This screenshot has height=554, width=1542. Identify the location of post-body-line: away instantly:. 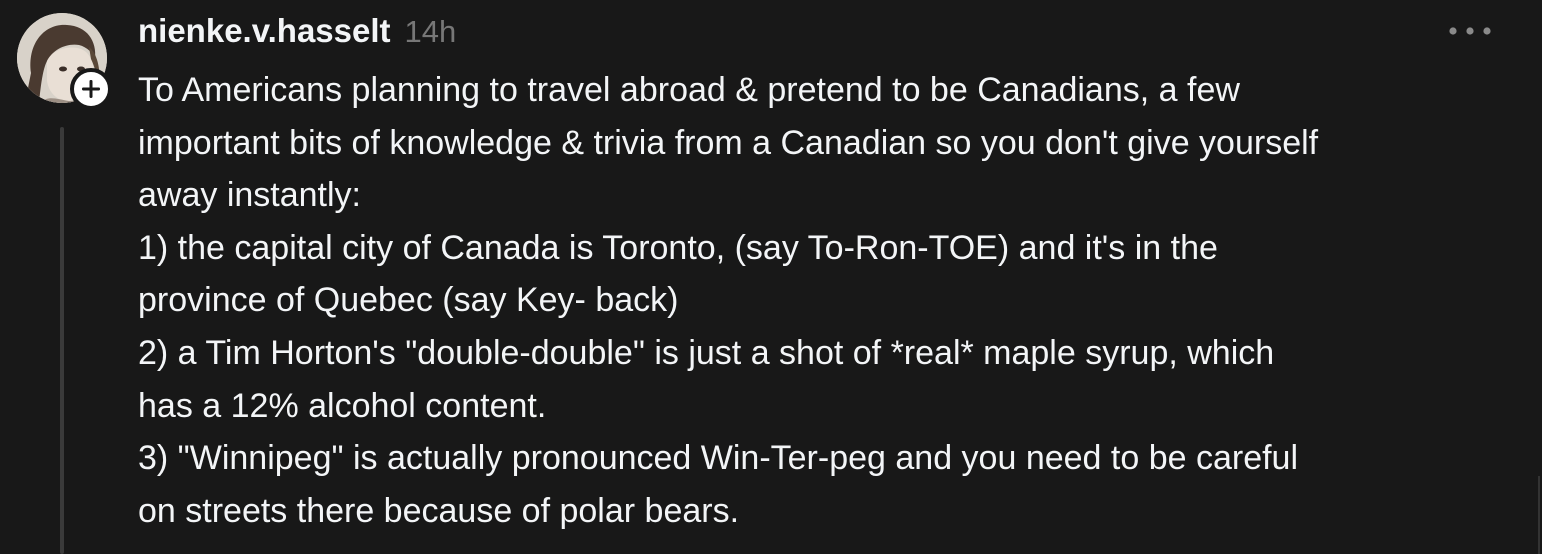
(249, 195).